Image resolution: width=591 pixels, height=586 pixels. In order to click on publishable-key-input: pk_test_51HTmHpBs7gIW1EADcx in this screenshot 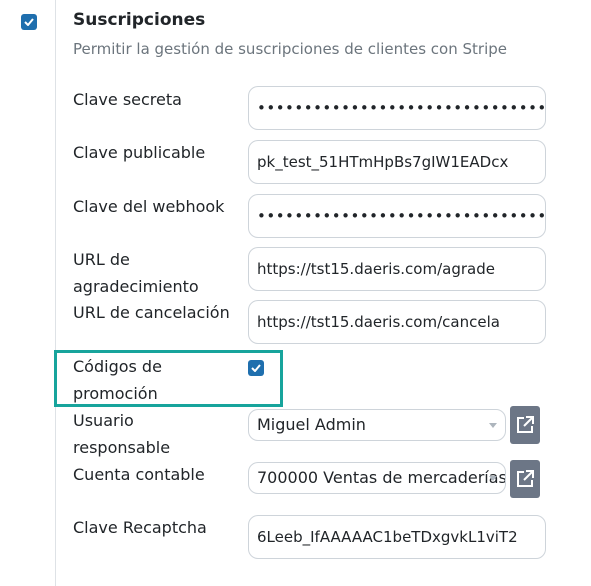, I will do `click(397, 162)`.